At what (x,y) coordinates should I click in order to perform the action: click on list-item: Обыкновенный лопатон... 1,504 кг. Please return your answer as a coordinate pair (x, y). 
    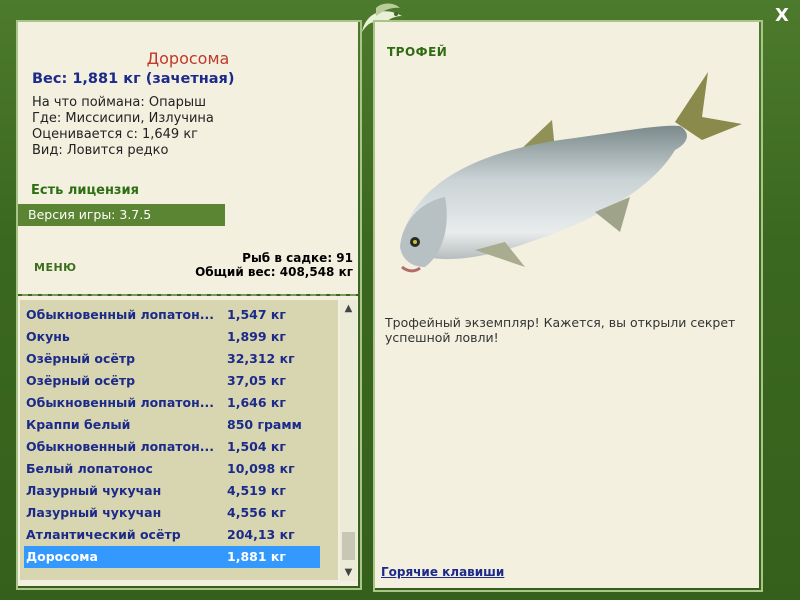
    Looking at the image, I should click on (172, 447).